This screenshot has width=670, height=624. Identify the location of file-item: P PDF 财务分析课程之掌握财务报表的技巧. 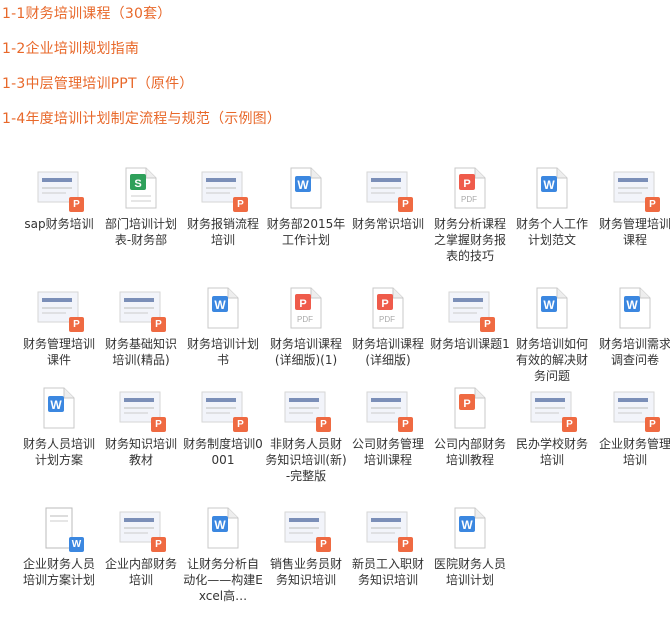
(468, 225).